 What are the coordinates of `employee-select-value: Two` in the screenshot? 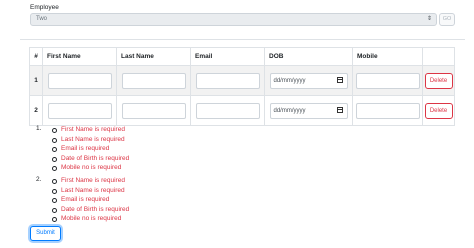 It's located at (42, 19).